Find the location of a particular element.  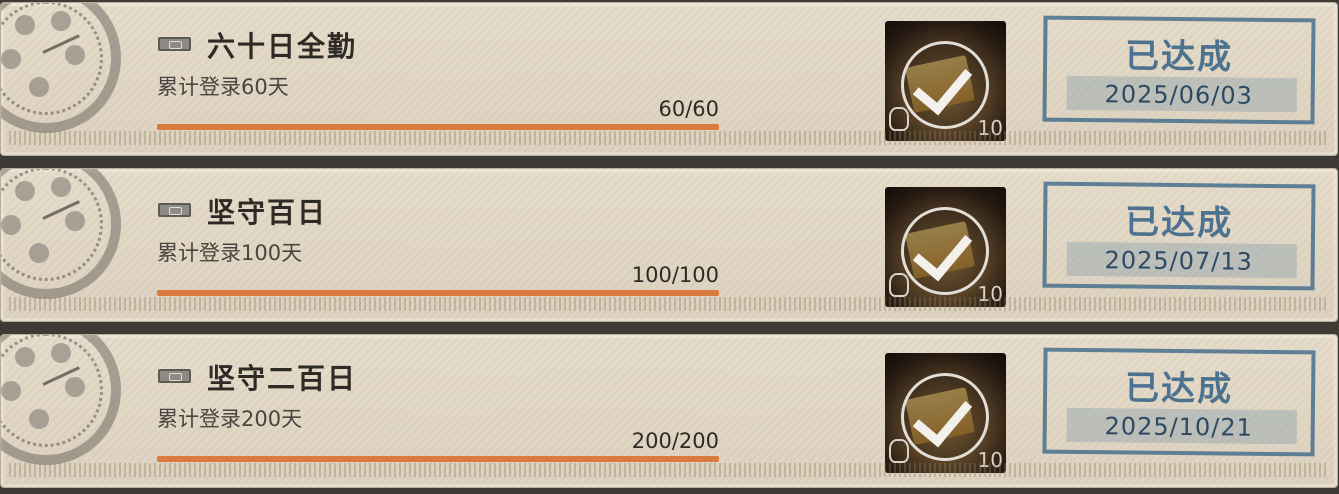

achievement-title: 坚守二百日 is located at coordinates (282, 378).